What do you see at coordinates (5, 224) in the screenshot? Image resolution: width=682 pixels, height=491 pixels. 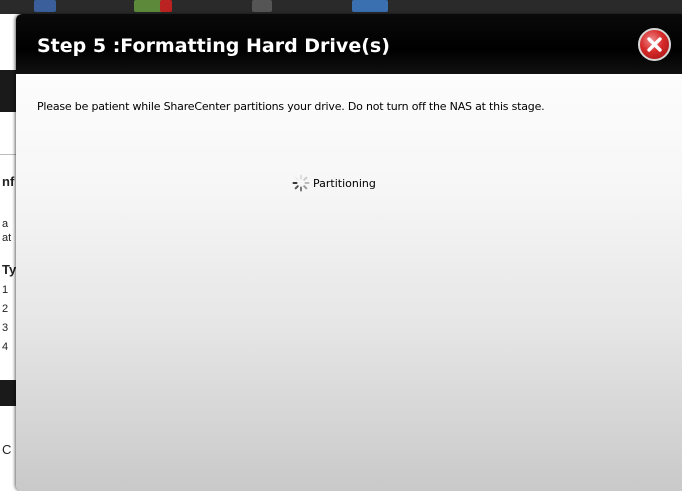 I see `background-text: a` at bounding box center [5, 224].